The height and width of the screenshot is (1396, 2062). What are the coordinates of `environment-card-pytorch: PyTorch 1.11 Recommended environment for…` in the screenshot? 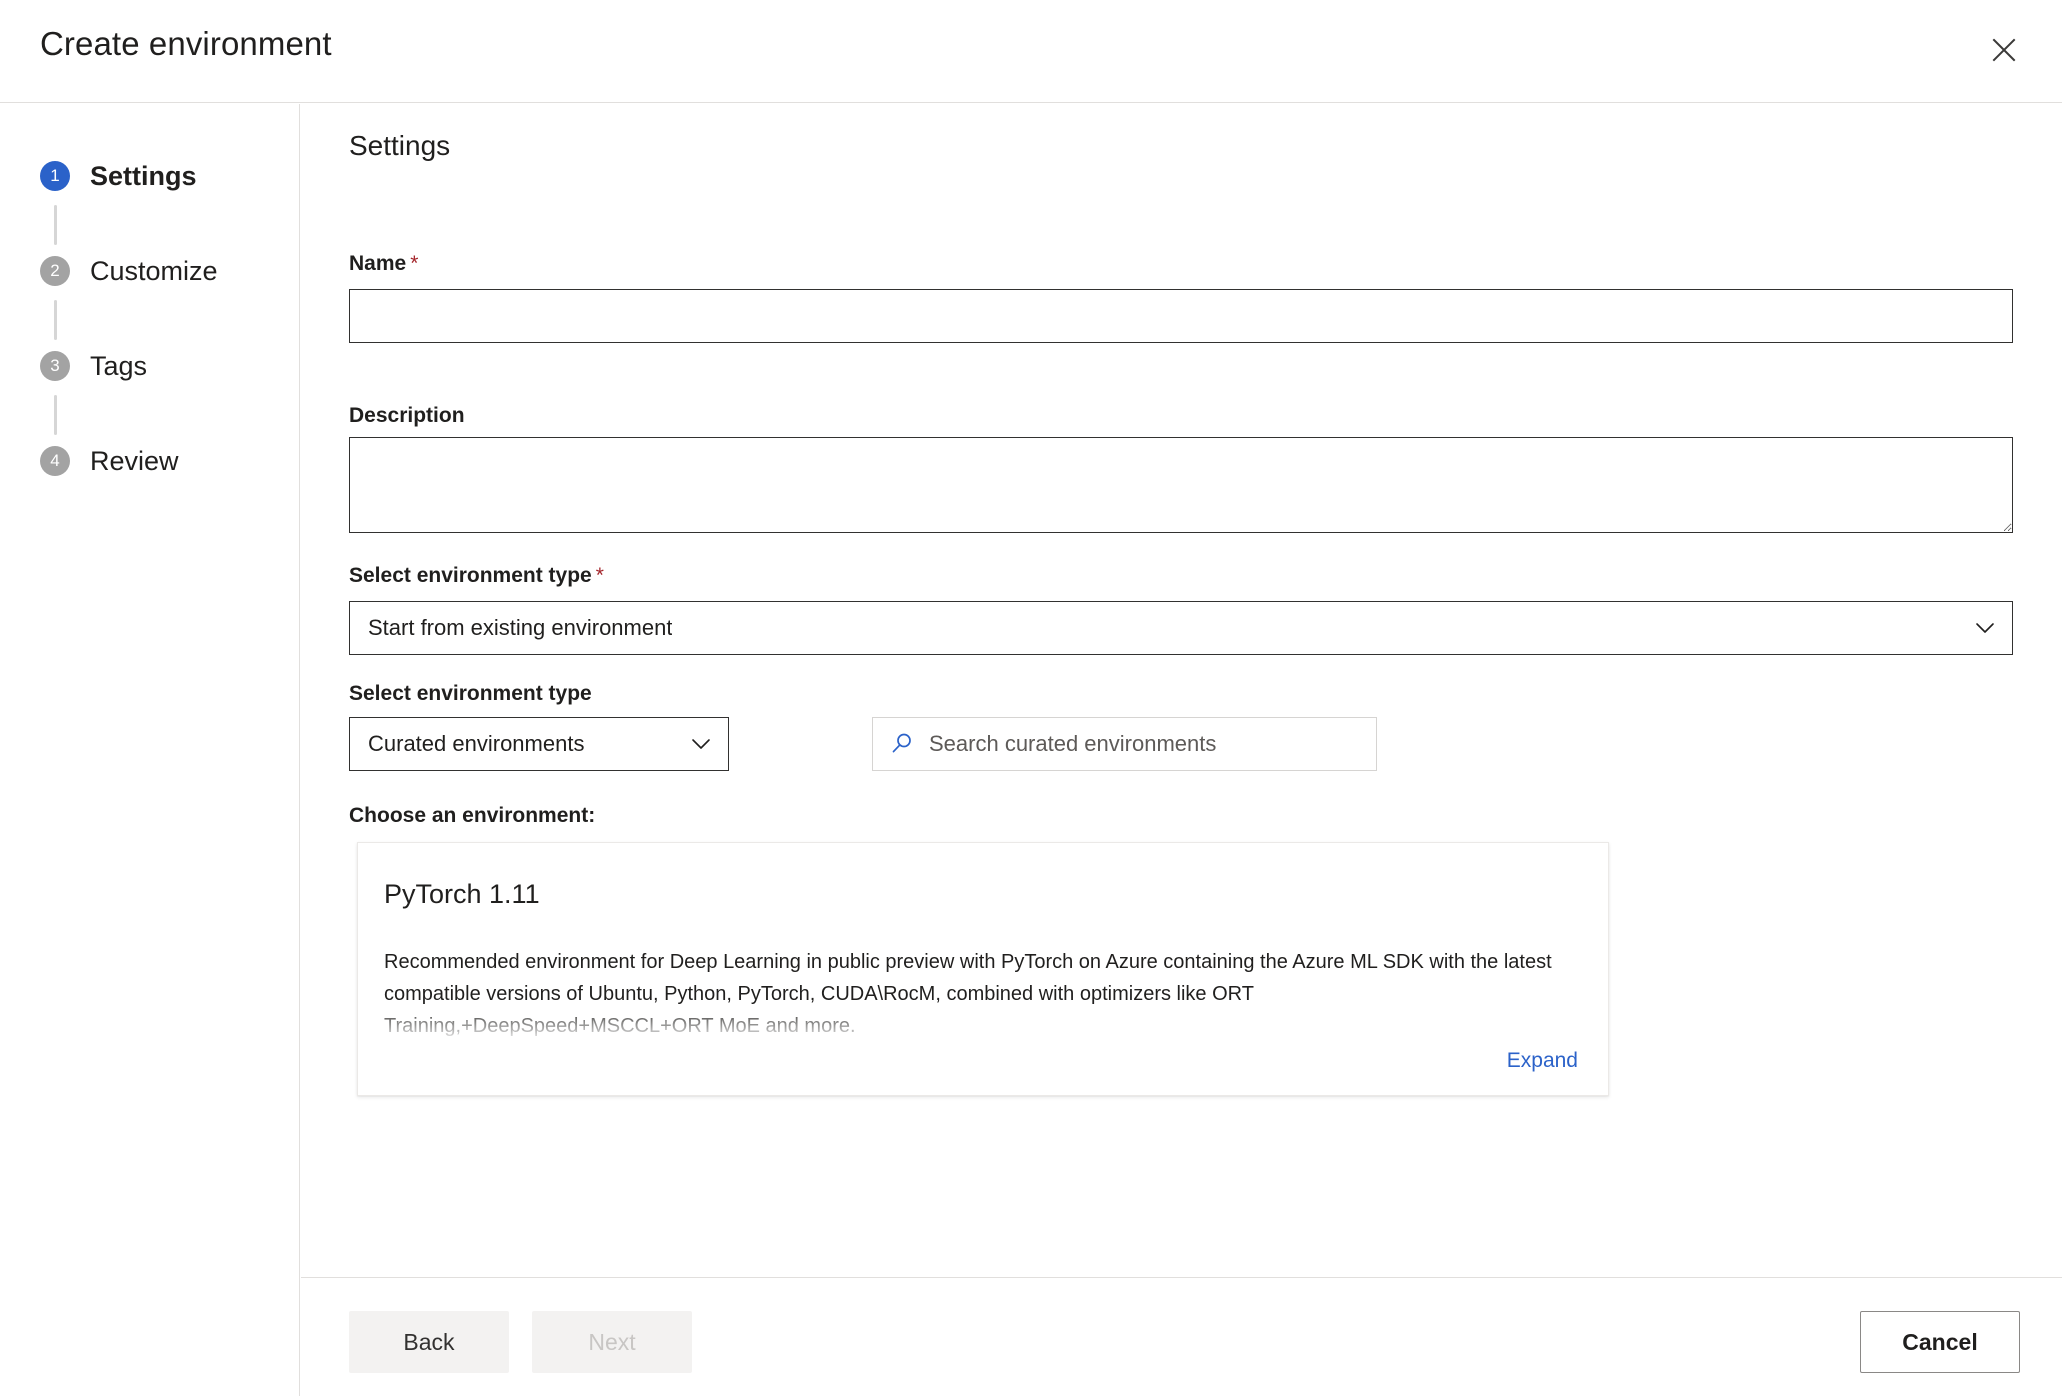 It's located at (983, 969).